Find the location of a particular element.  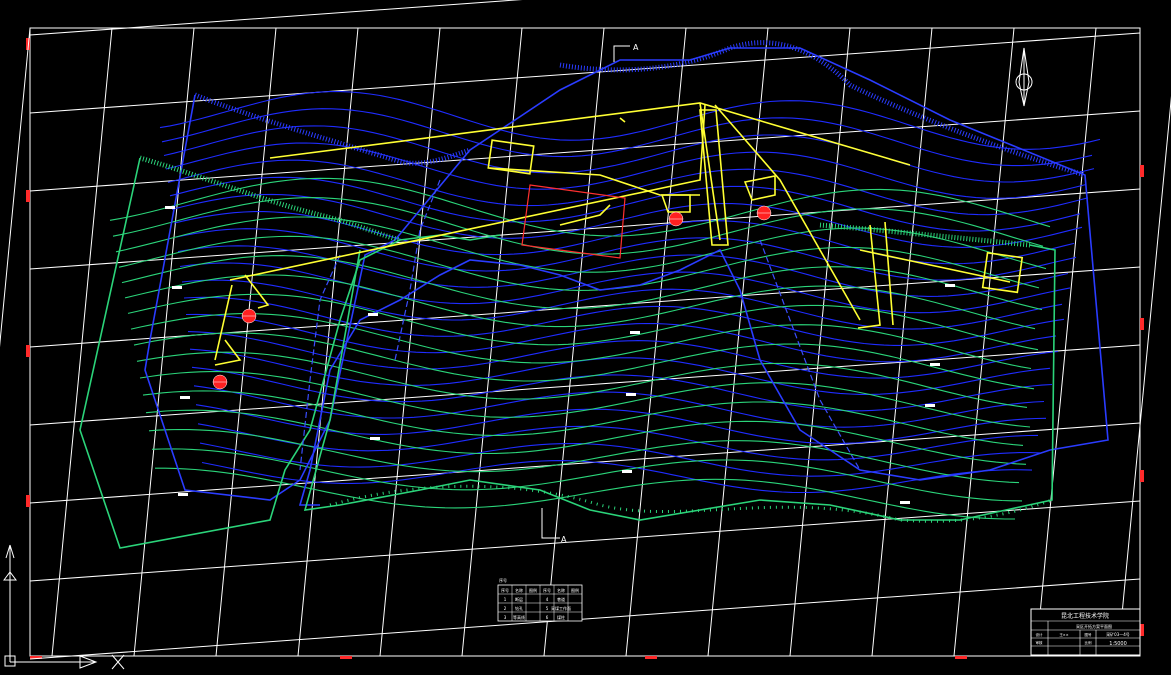

title-block-row2-label: 审核 is located at coordinates (1040, 642).